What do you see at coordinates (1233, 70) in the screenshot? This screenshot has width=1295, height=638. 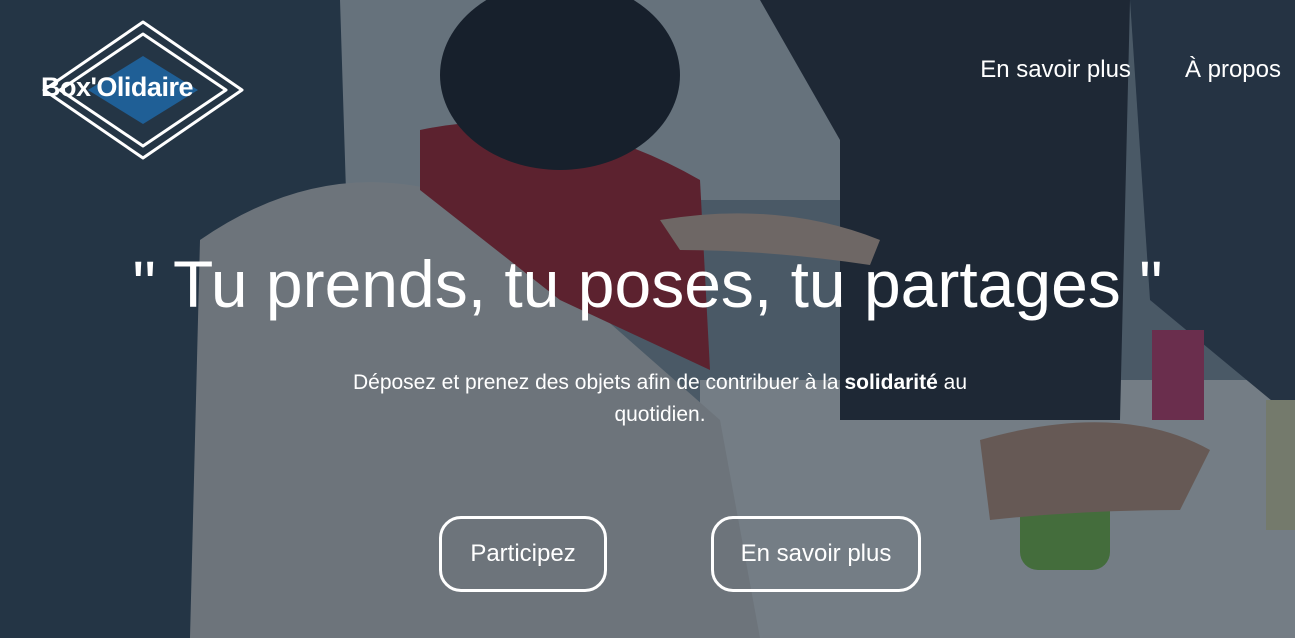 I see `nav-link-a-propos: À propos` at bounding box center [1233, 70].